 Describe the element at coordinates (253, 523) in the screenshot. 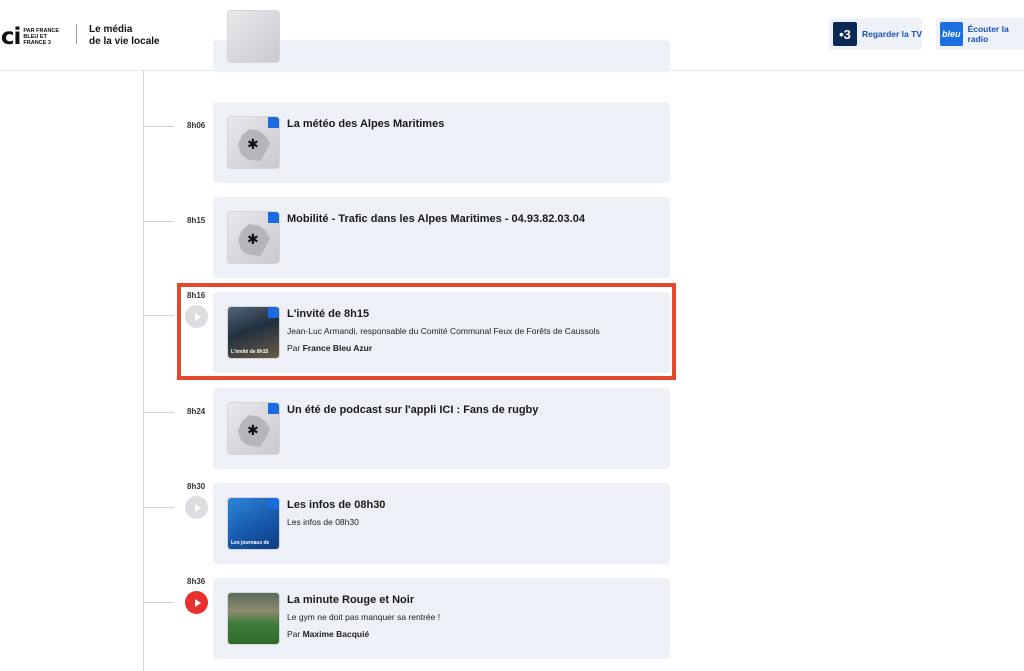

I see `program-thumbnail: Les journaux de` at that location.